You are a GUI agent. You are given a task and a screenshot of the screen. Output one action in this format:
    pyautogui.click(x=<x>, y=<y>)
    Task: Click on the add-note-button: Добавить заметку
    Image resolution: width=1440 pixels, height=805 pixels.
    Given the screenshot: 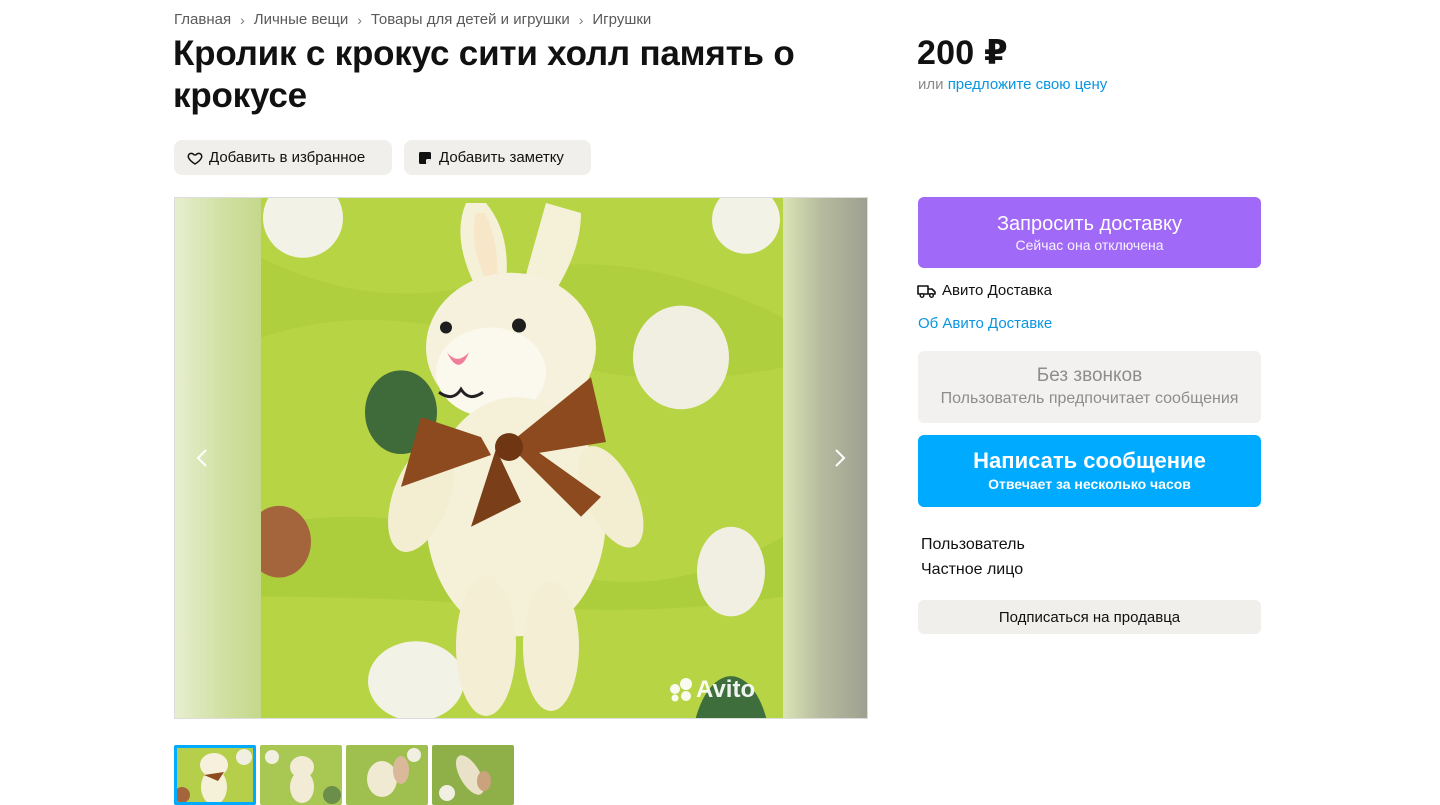 What is the action you would take?
    pyautogui.click(x=497, y=157)
    